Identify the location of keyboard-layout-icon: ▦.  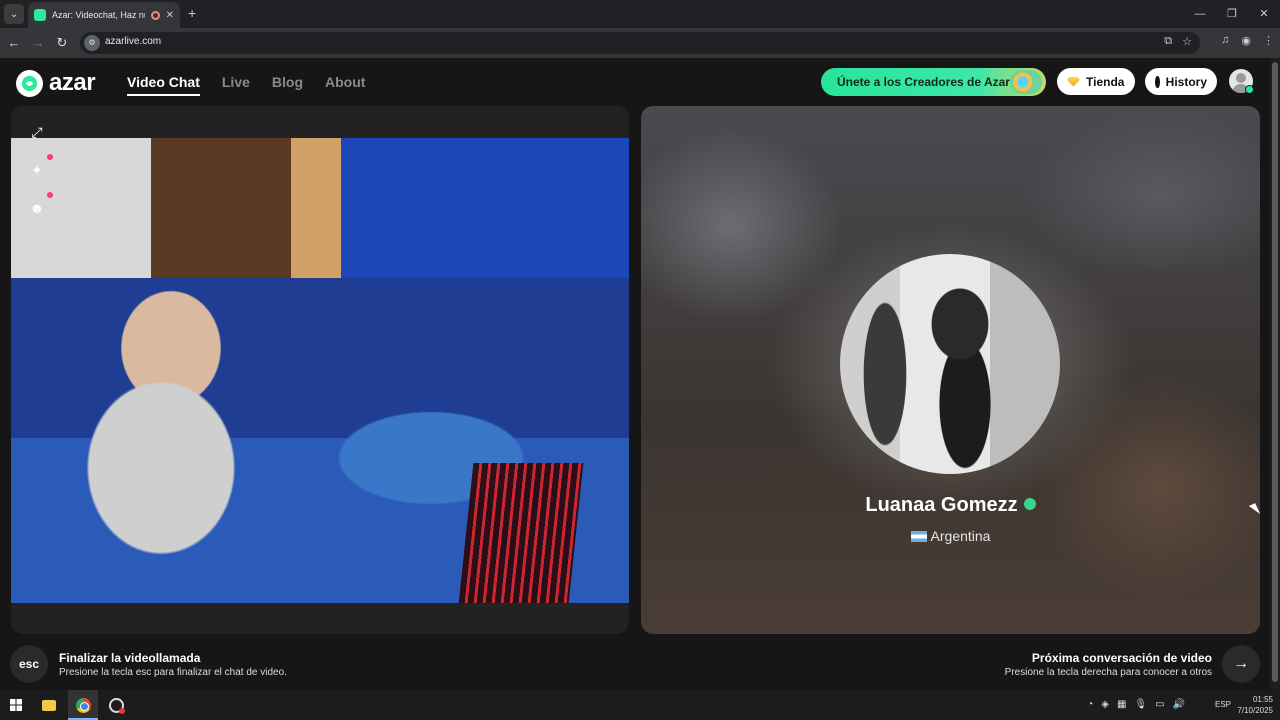
(1121, 704).